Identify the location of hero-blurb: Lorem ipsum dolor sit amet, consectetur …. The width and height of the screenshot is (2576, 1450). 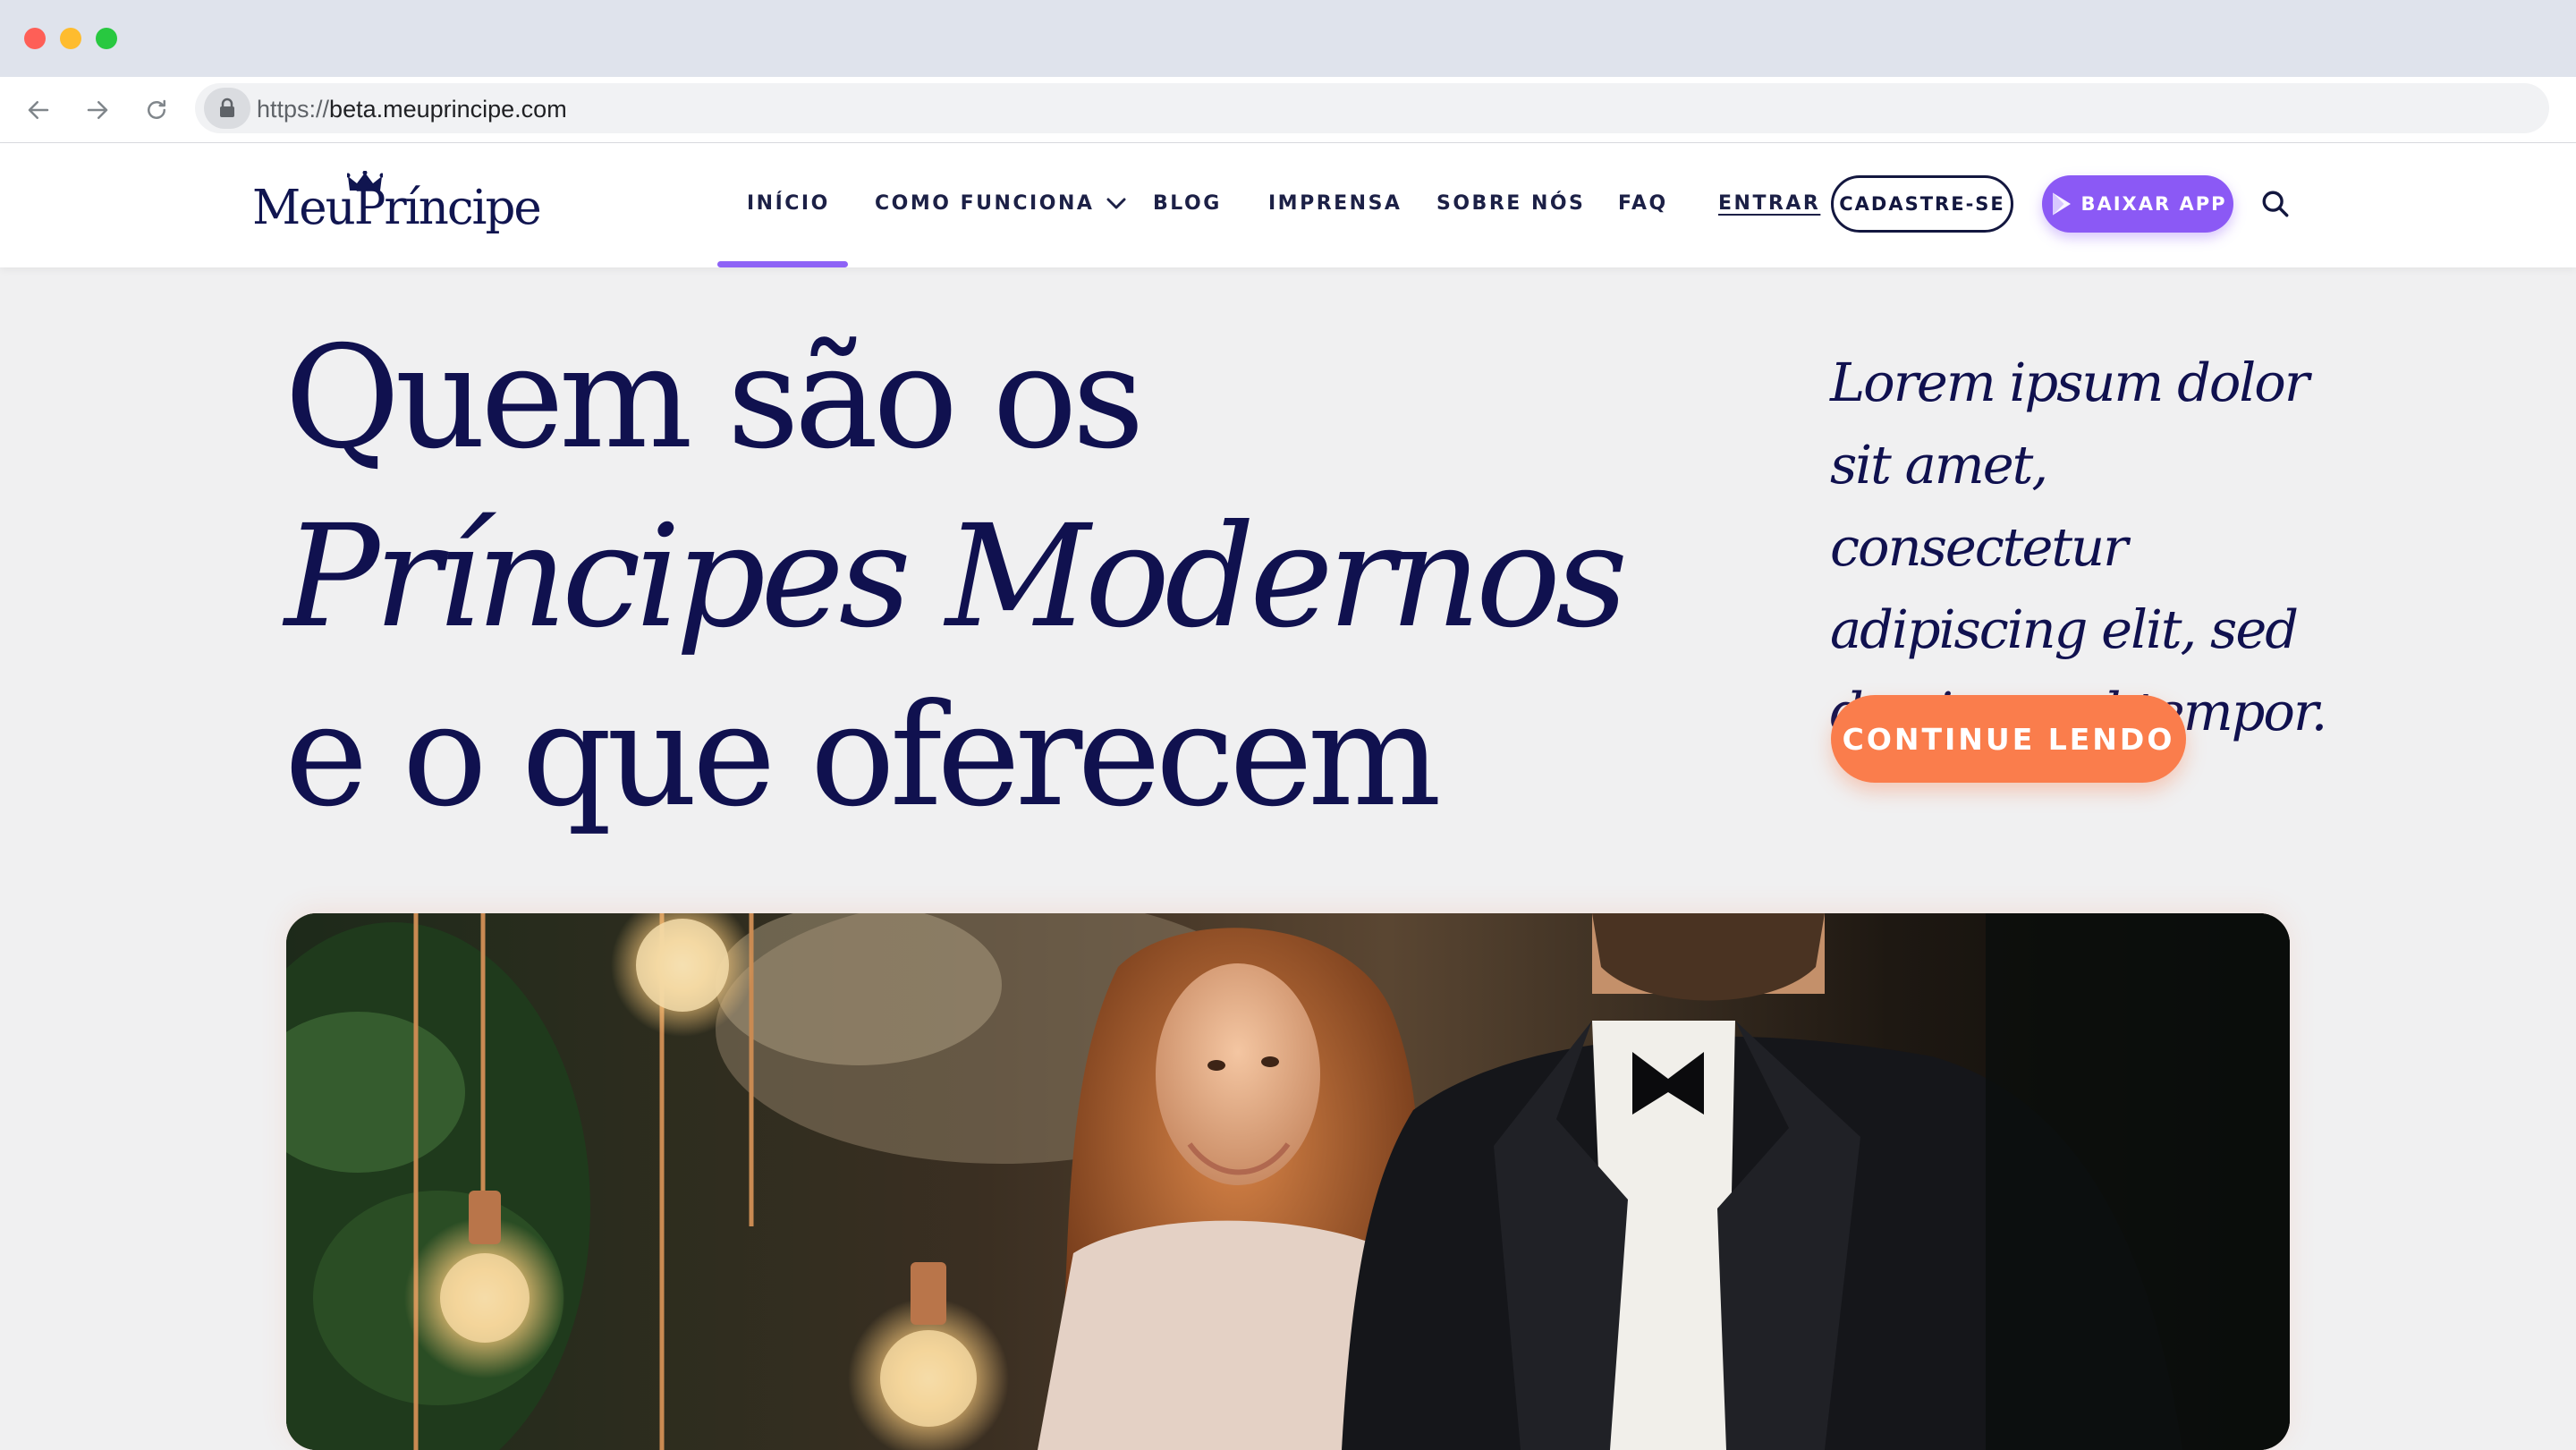
(2078, 547).